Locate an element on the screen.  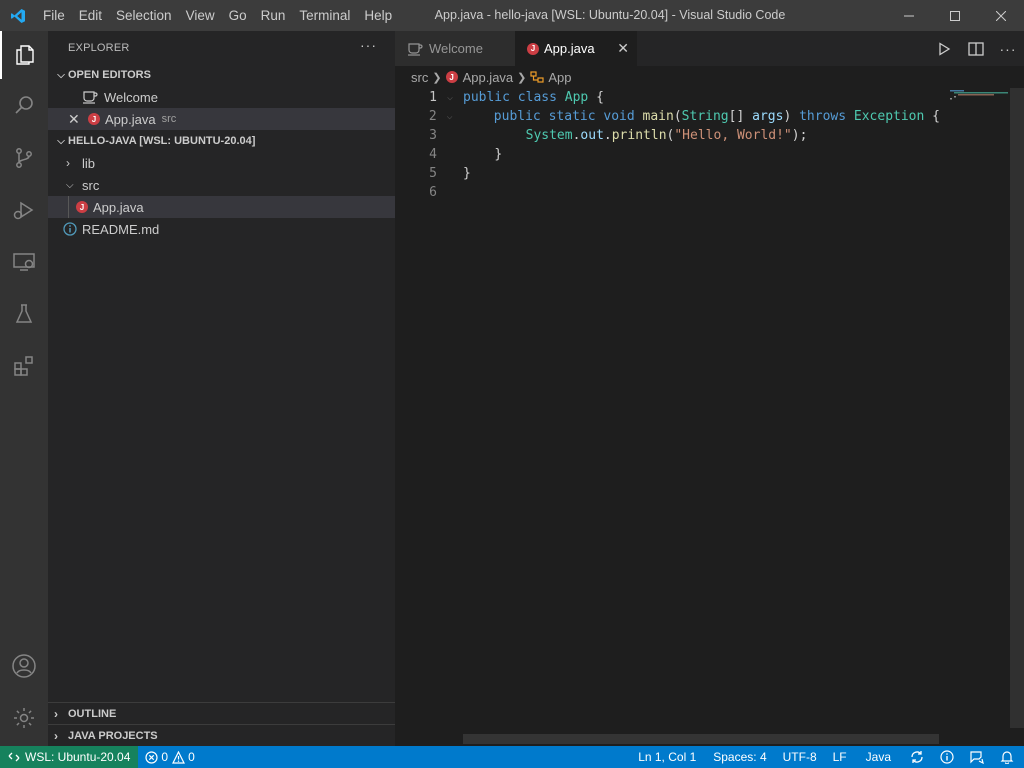
menu-view: View is located at coordinates (200, 15).